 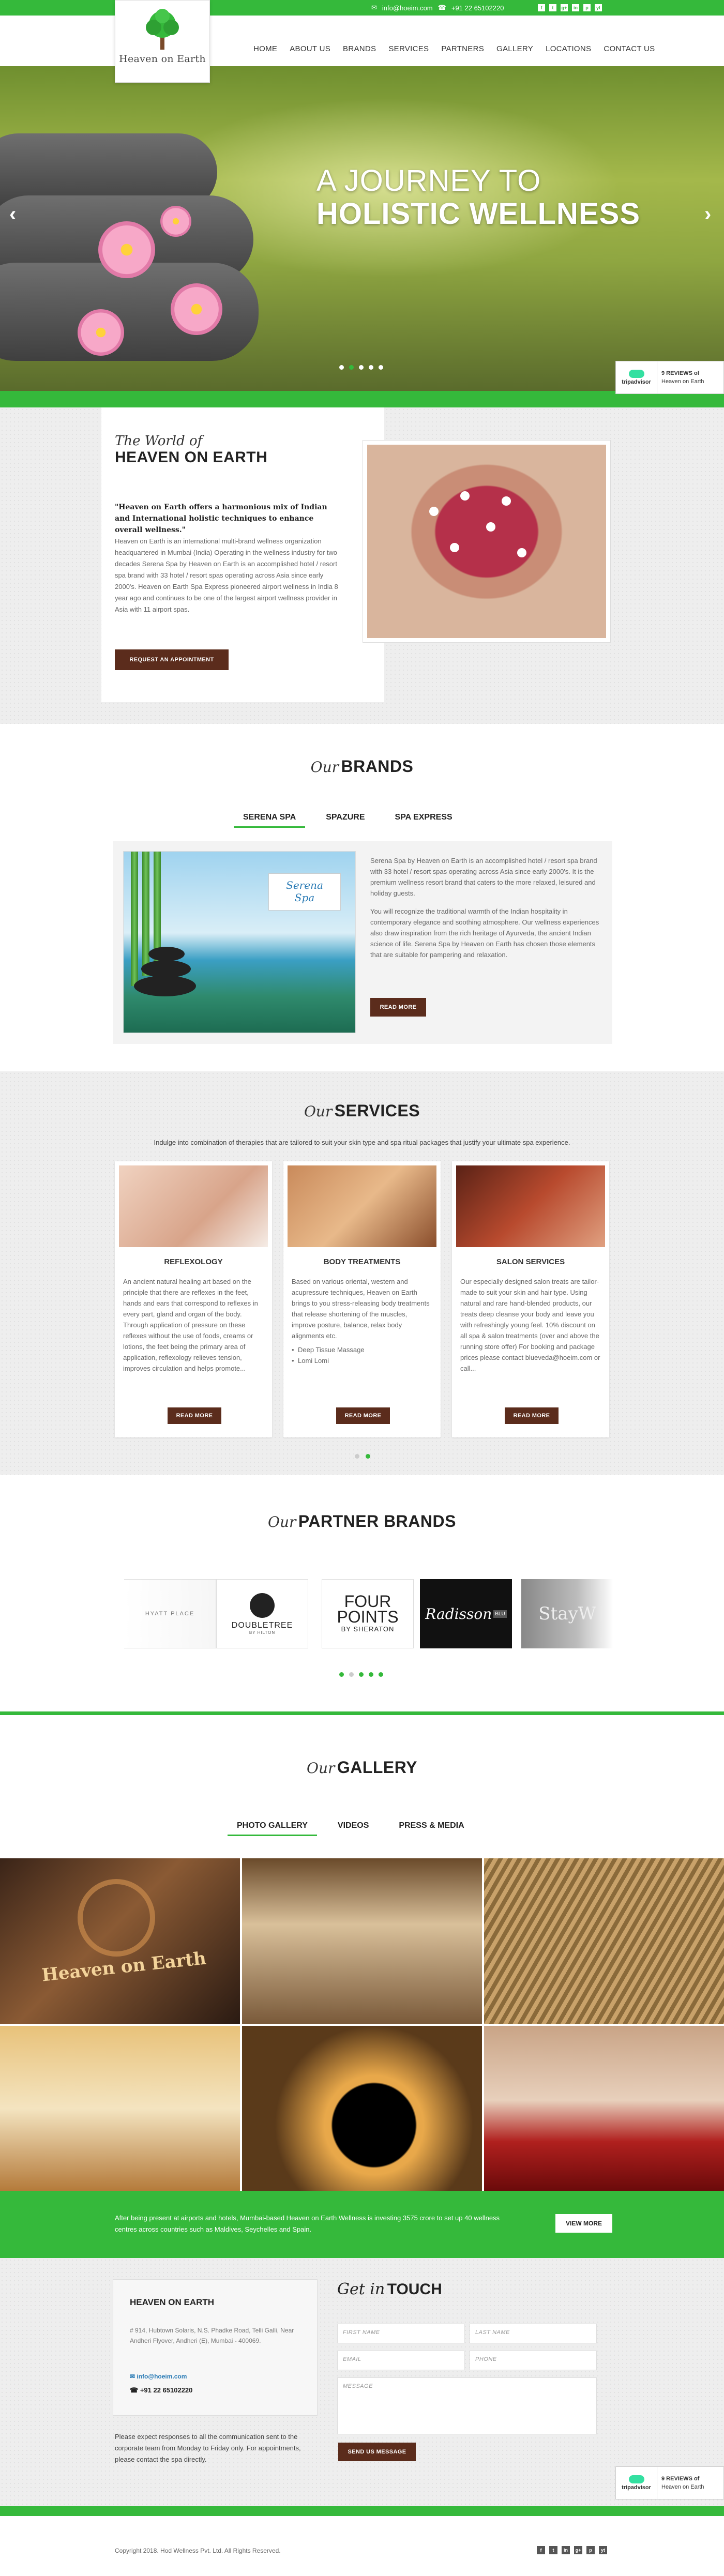 I want to click on bullet-item: Deep Tissue Massage, so click(x=362, y=1350).